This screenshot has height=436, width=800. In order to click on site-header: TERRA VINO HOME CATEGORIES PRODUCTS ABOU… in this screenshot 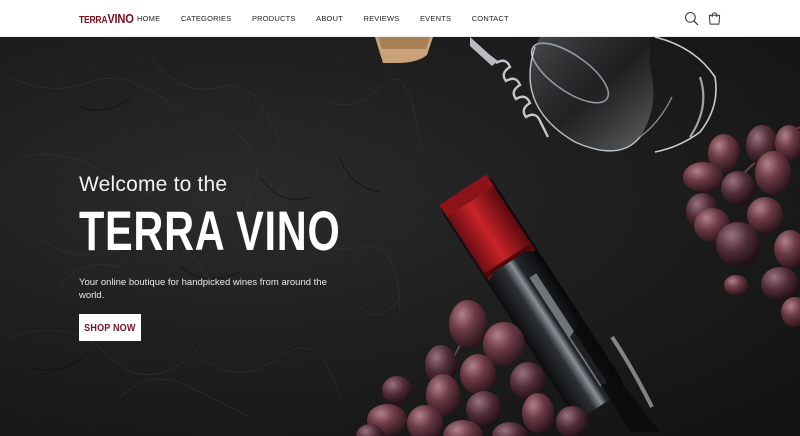, I will do `click(400, 18)`.